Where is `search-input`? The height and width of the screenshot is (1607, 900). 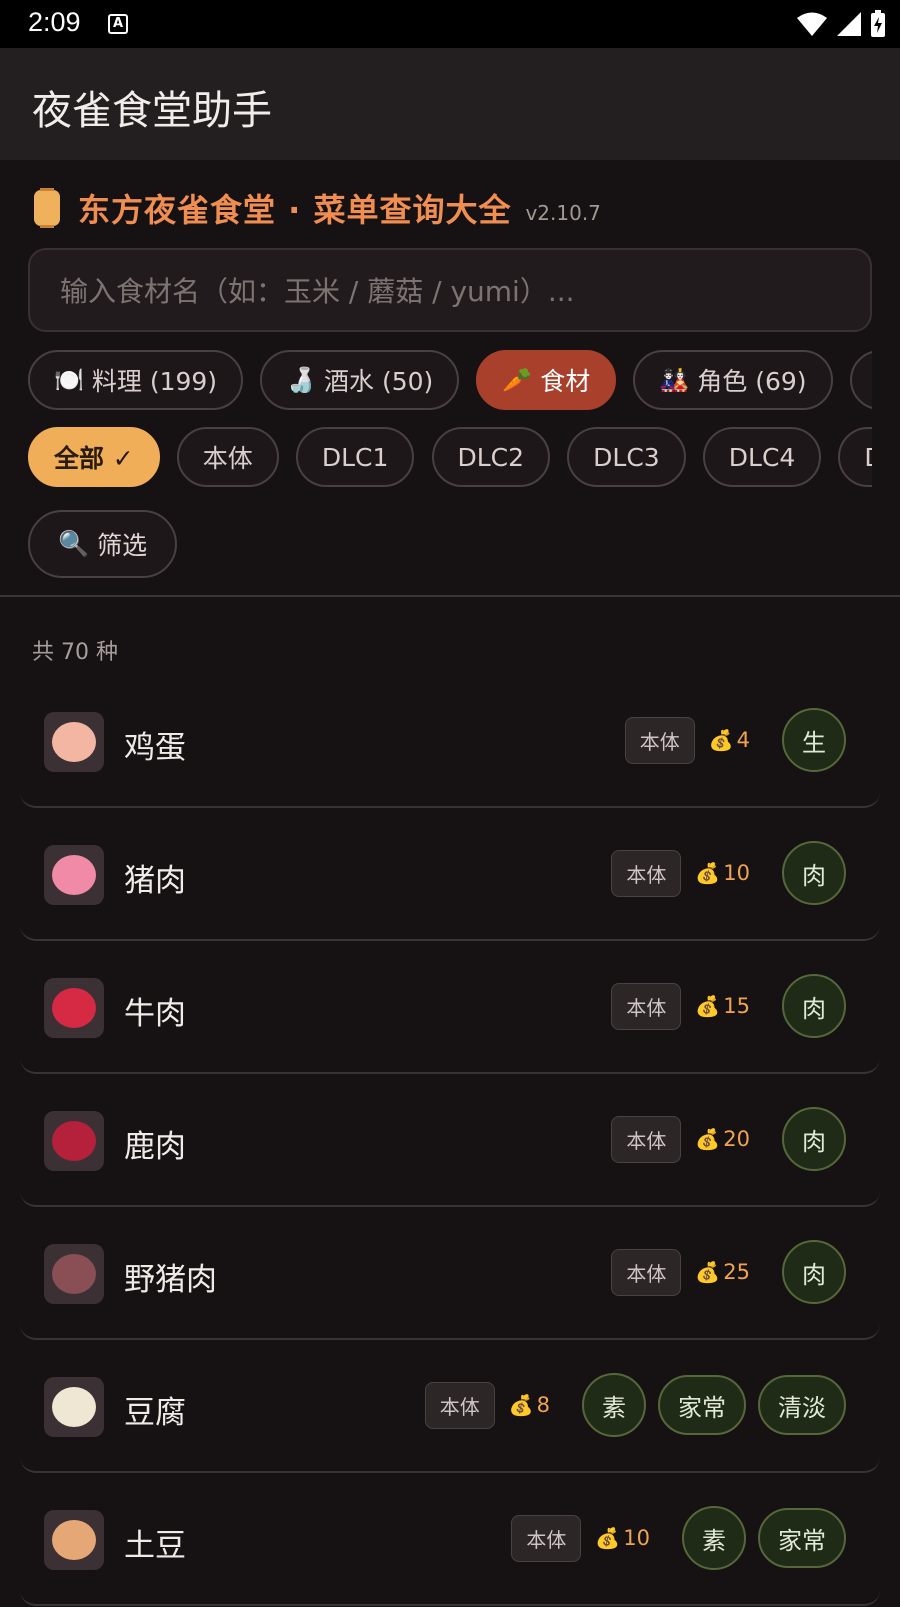 search-input is located at coordinates (450, 291).